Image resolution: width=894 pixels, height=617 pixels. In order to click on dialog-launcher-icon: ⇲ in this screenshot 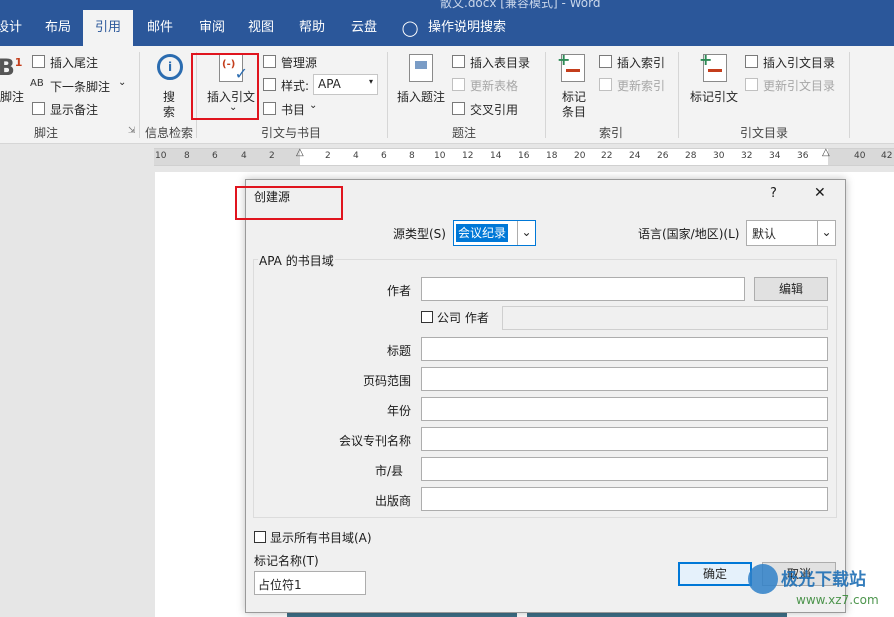, I will do `click(132, 131)`.